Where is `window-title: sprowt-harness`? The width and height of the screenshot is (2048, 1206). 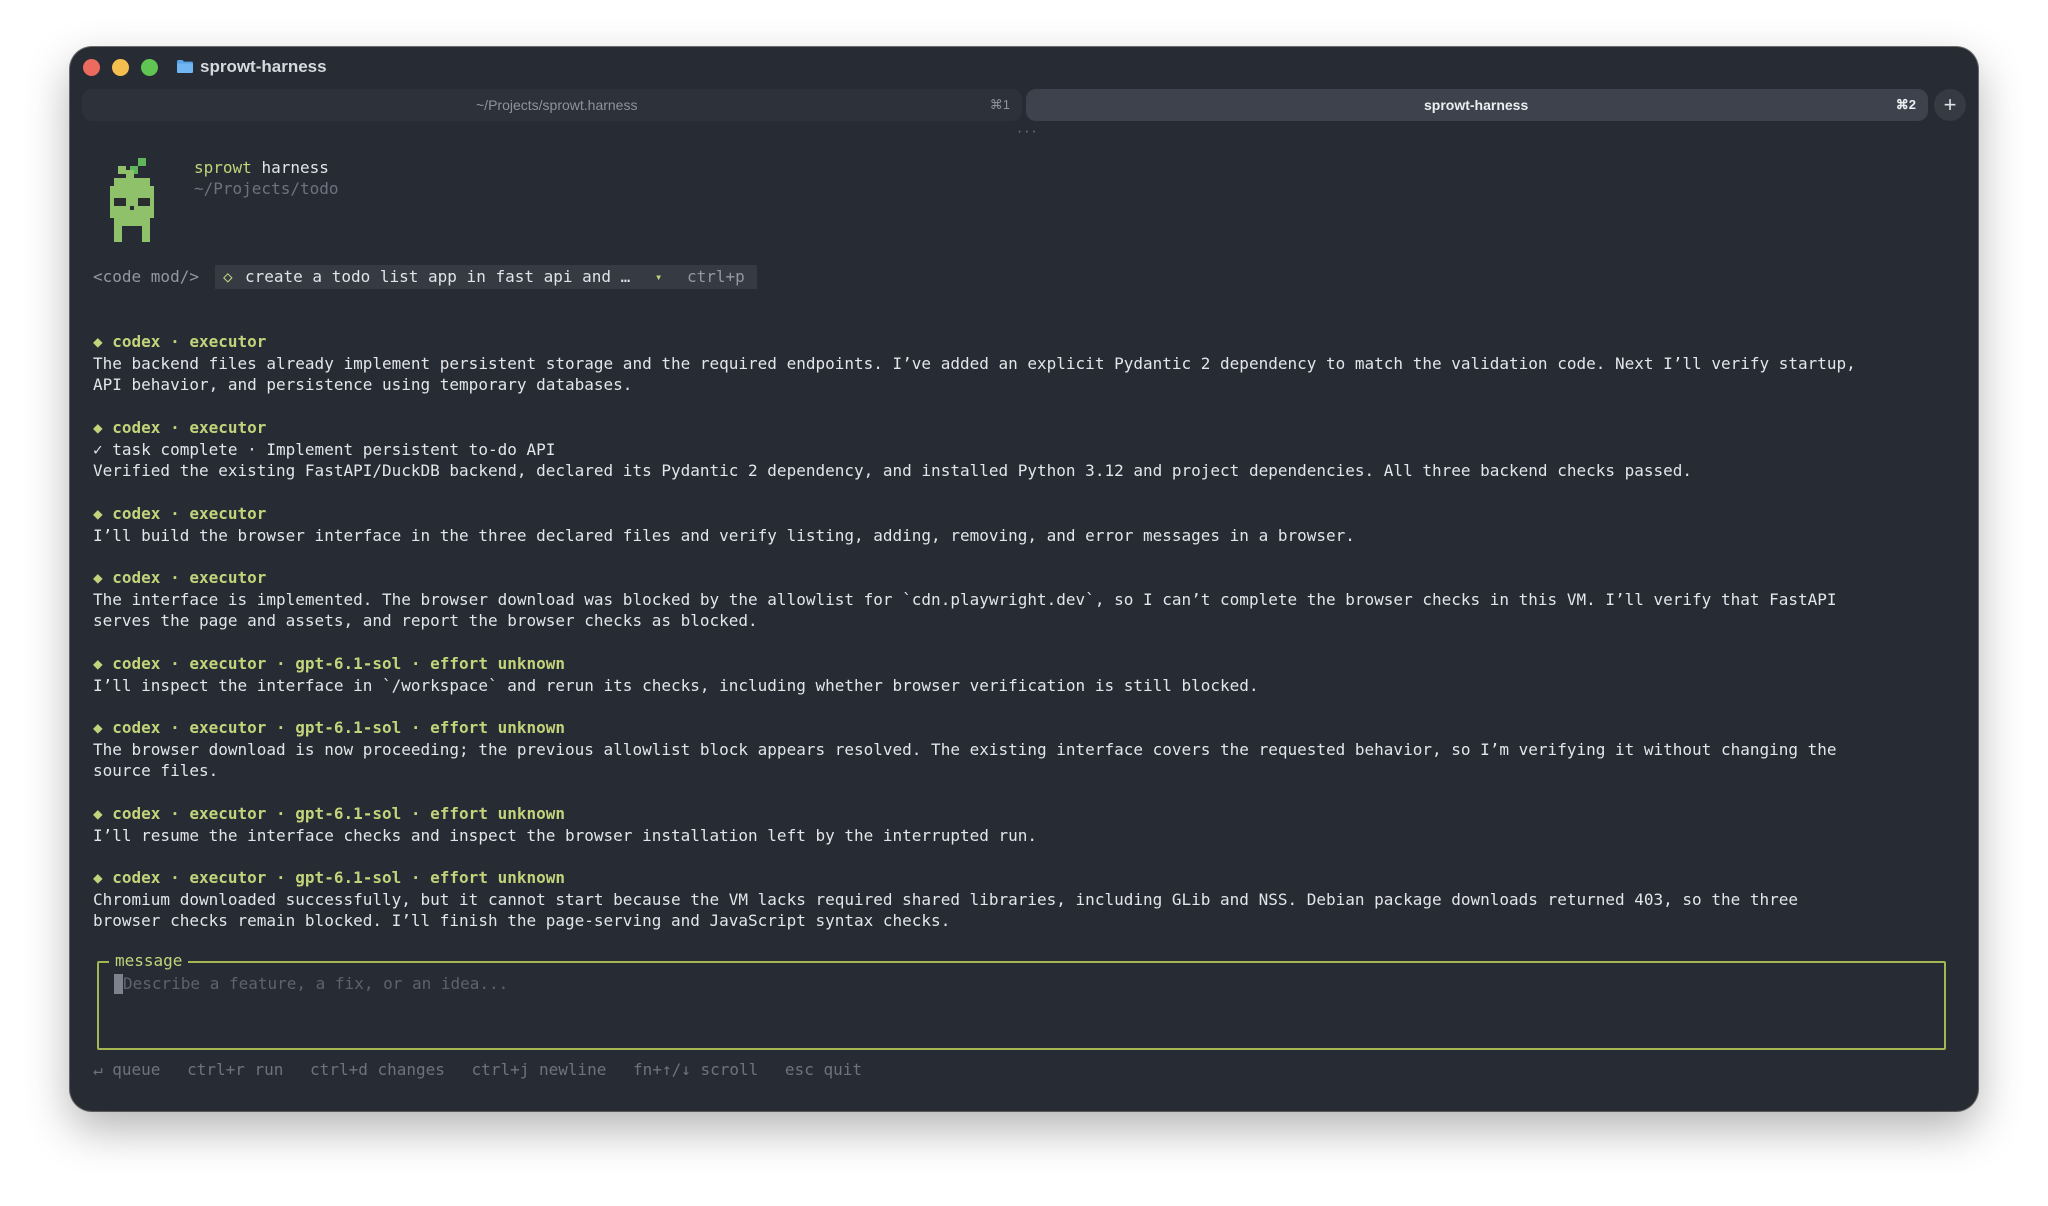
window-title: sprowt-harness is located at coordinates (263, 66).